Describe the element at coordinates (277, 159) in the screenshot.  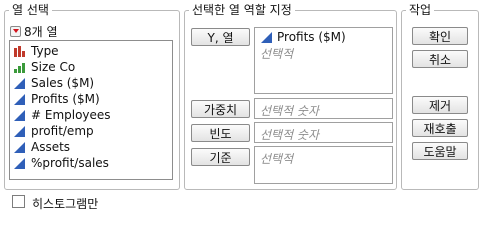
I see `by-role-placeholder: 선택적` at that location.